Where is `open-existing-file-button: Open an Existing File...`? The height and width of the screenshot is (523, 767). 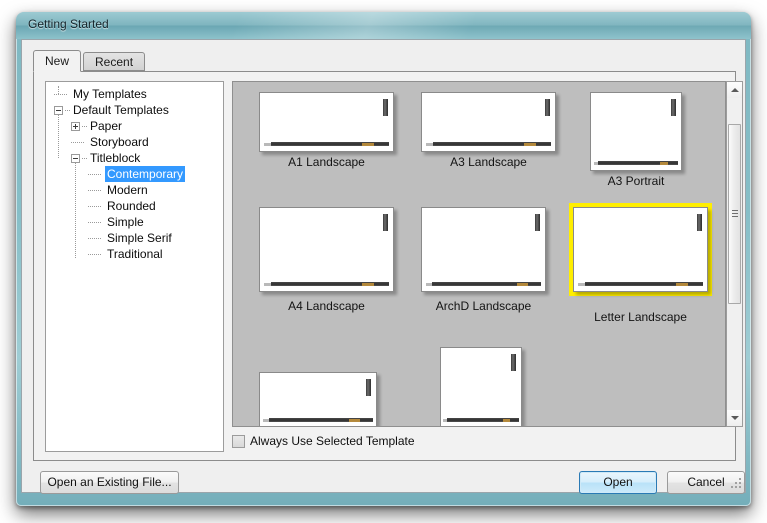
open-existing-file-button: Open an Existing File... is located at coordinates (109, 482).